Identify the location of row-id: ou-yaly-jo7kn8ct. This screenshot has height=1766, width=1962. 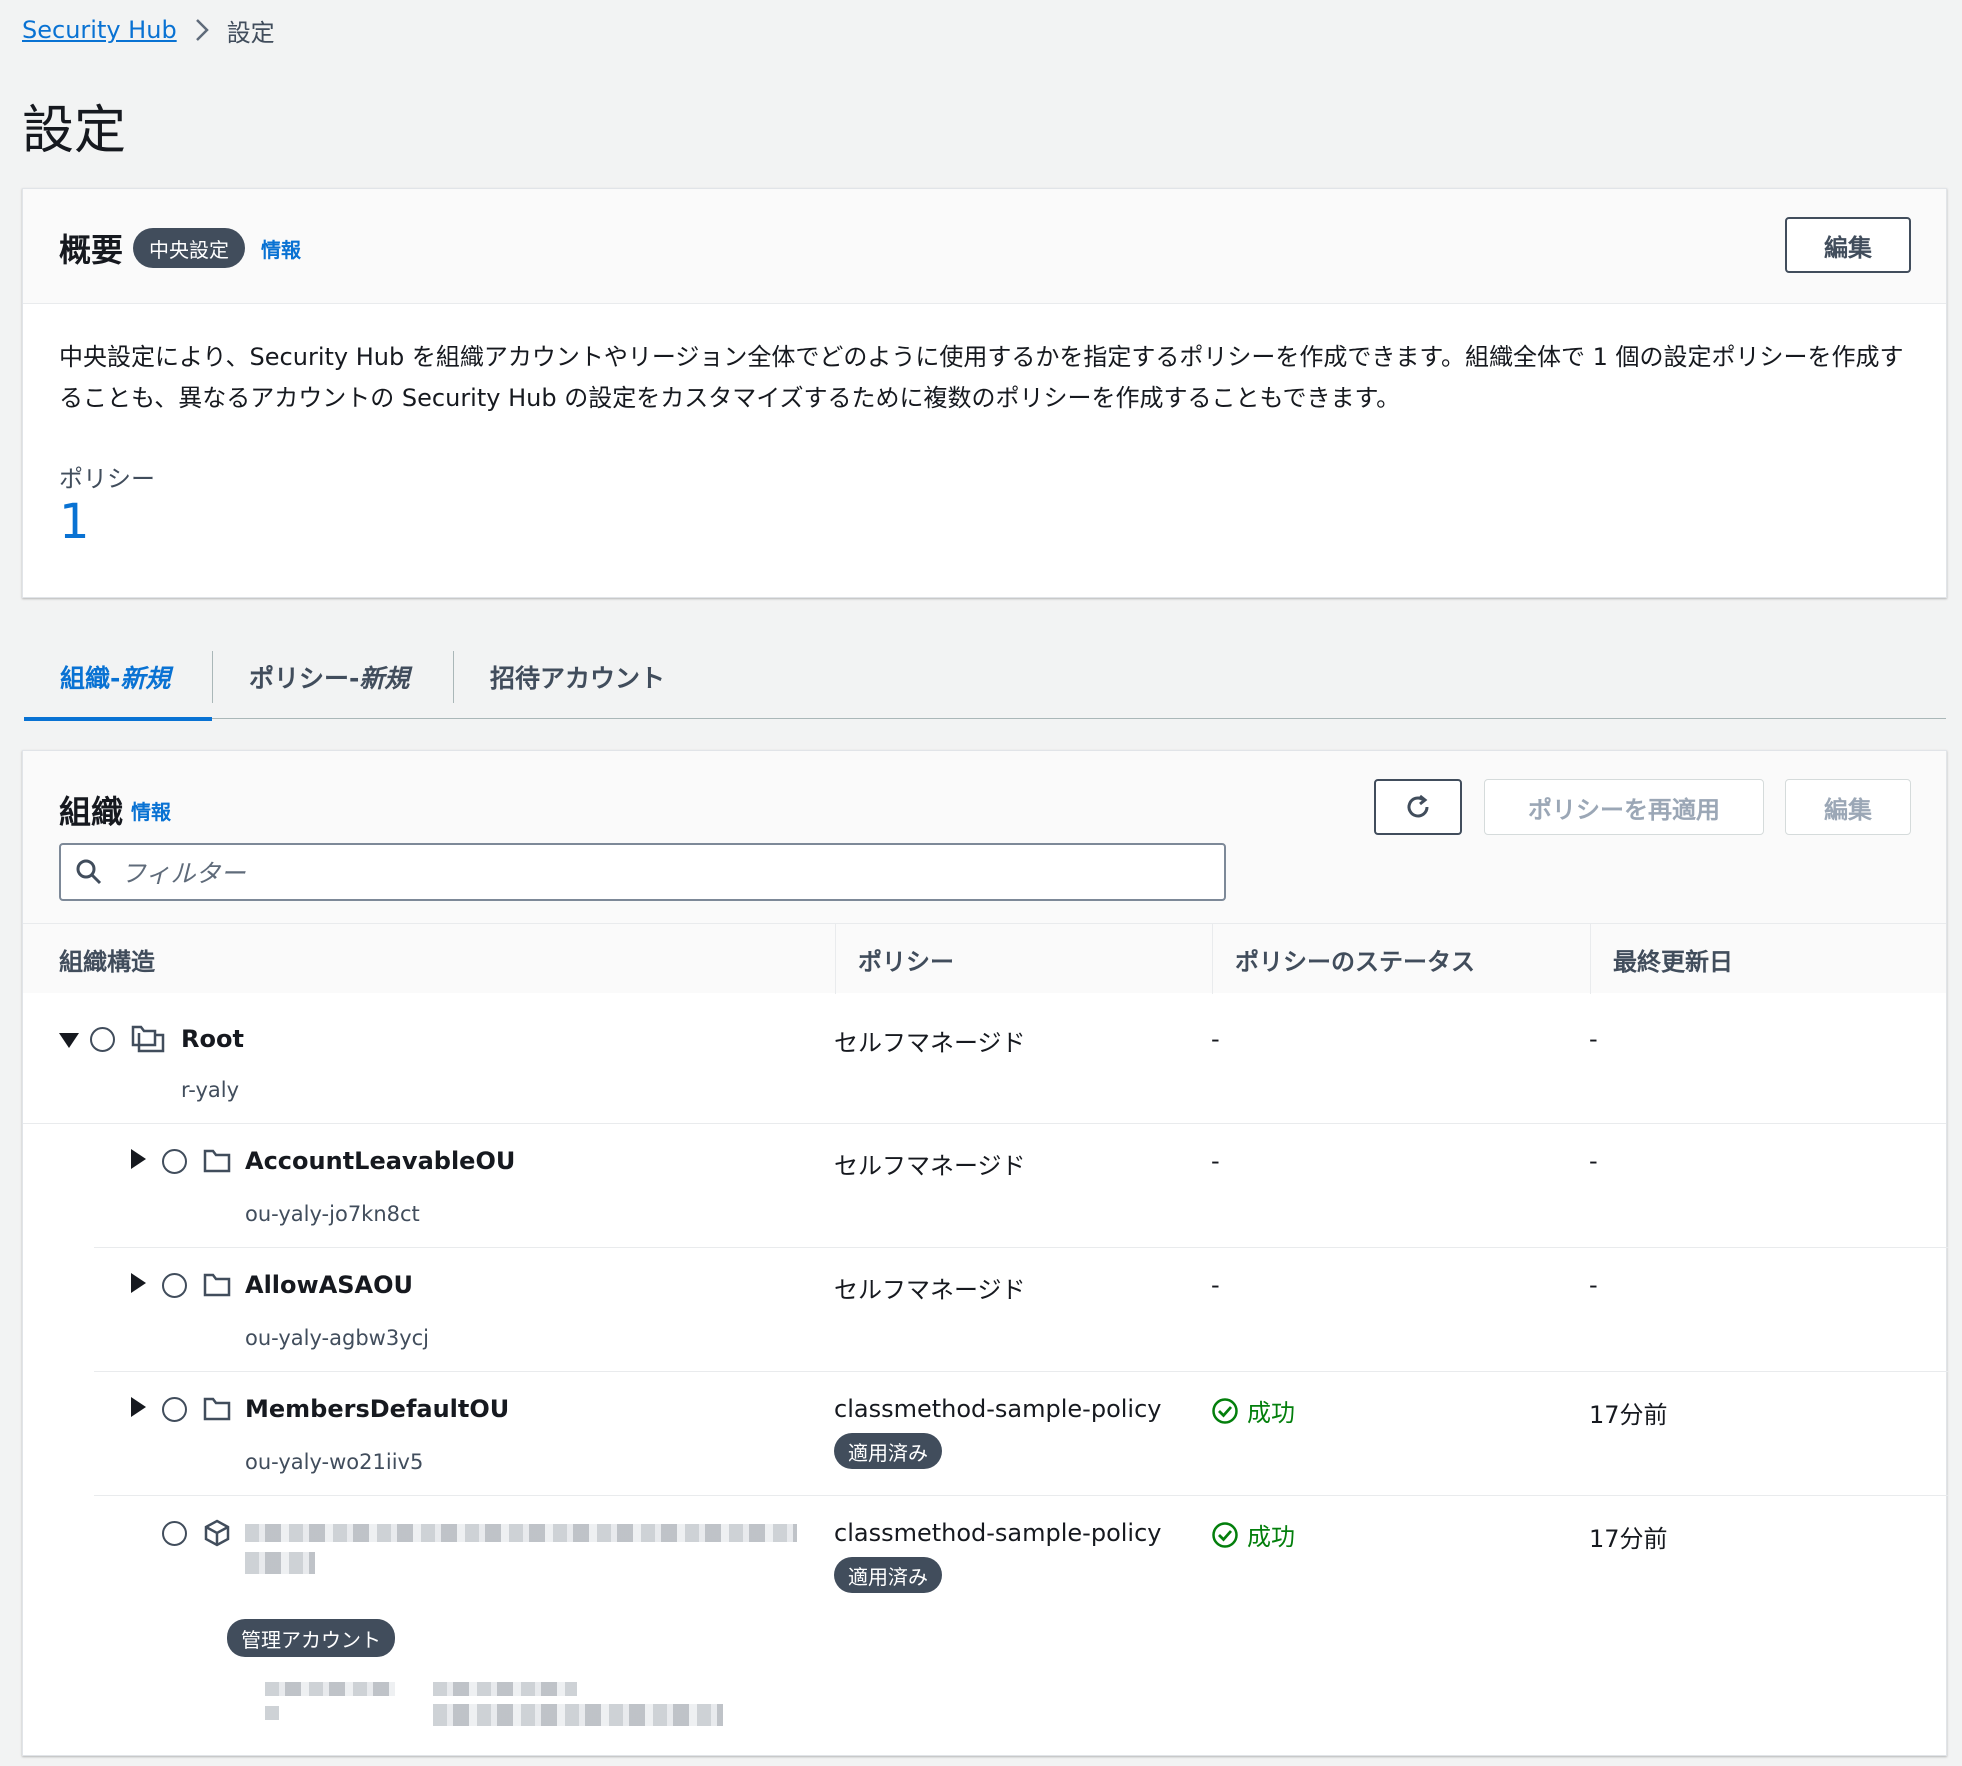
(332, 1214).